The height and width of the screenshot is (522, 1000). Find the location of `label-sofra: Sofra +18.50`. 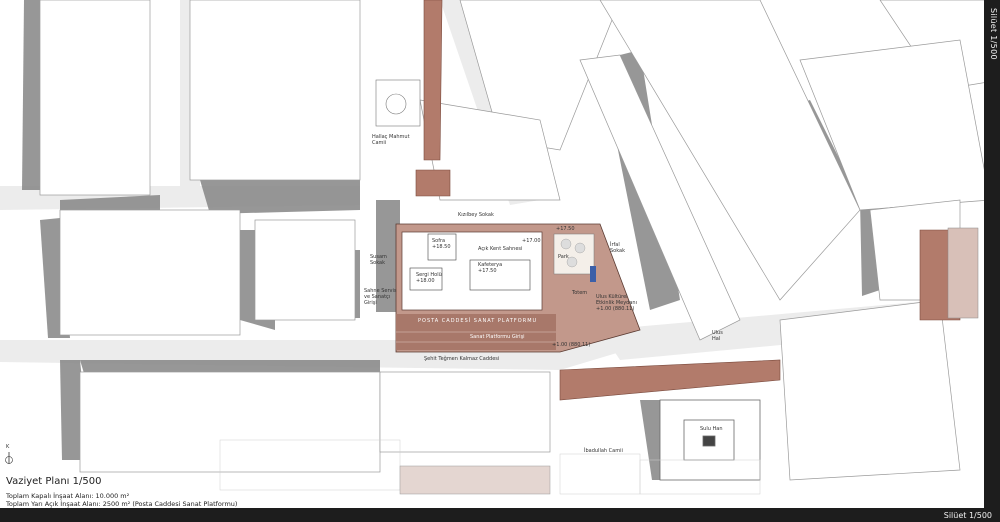

label-sofra: Sofra +18.50 is located at coordinates (441, 244).